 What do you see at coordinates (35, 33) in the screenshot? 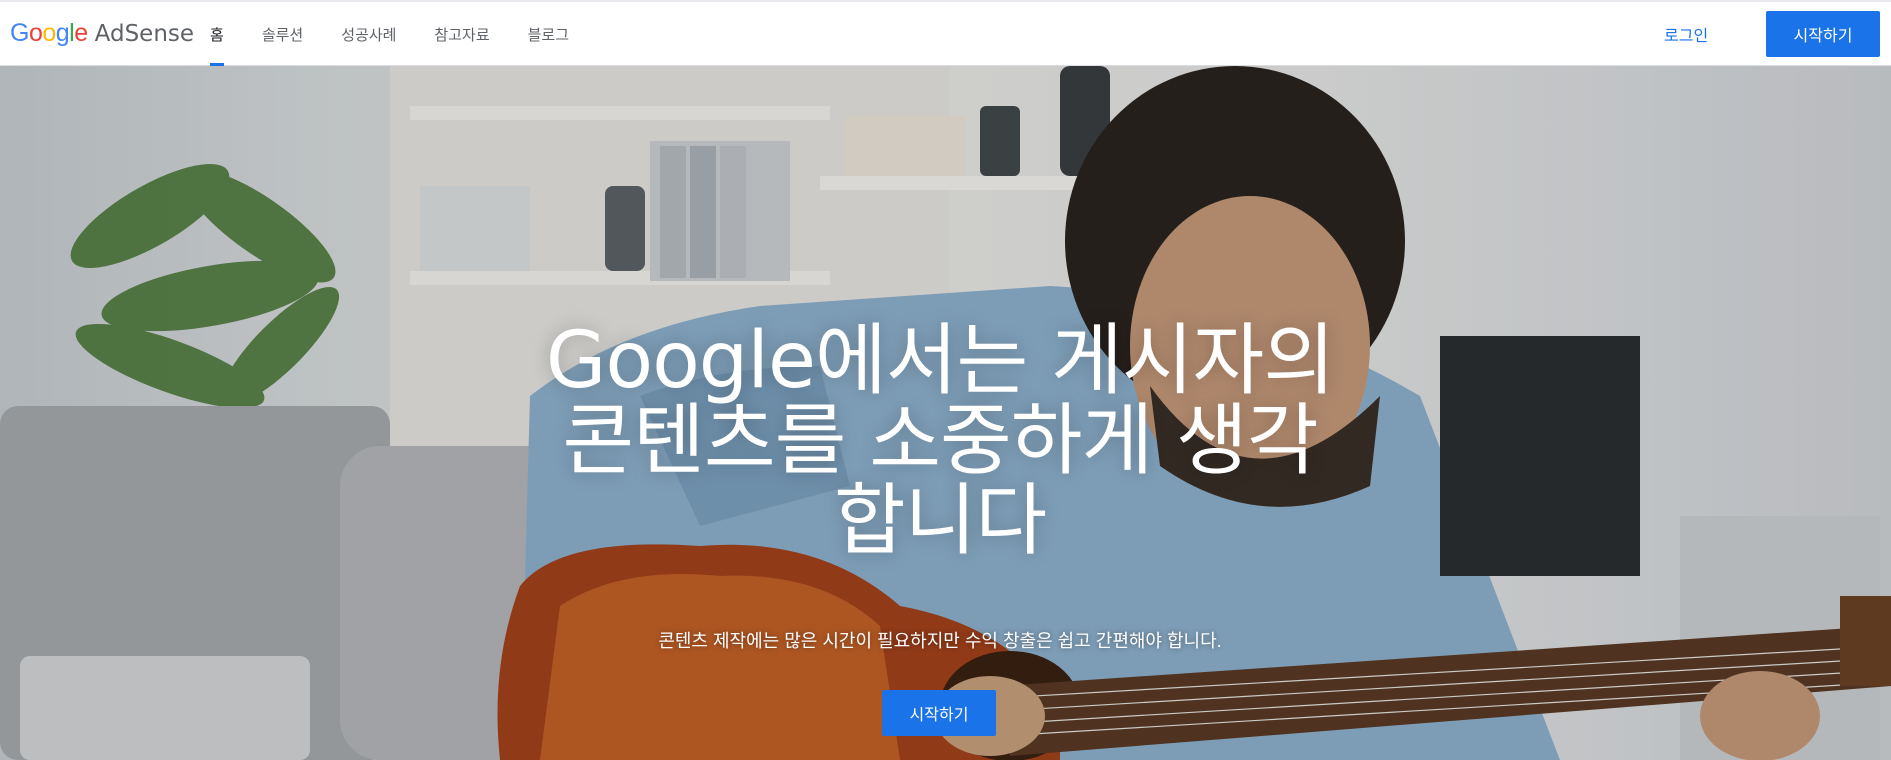
I see `logo-letter-o1: o` at bounding box center [35, 33].